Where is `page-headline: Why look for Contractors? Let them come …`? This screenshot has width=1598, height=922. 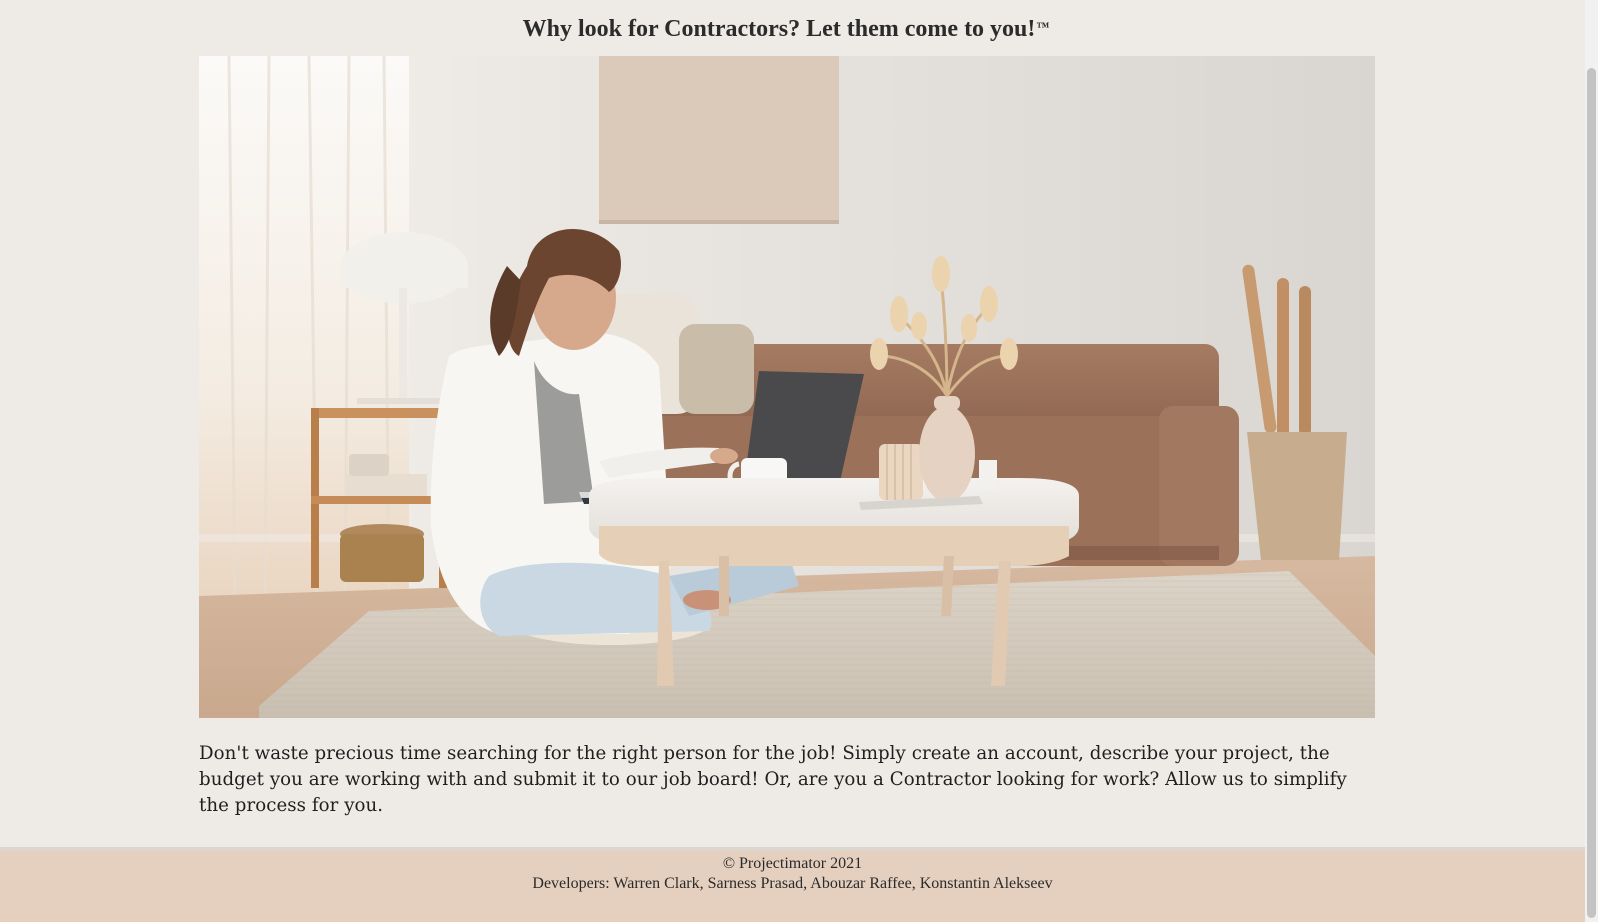 page-headline: Why look for Contractors? Let them come … is located at coordinates (786, 29).